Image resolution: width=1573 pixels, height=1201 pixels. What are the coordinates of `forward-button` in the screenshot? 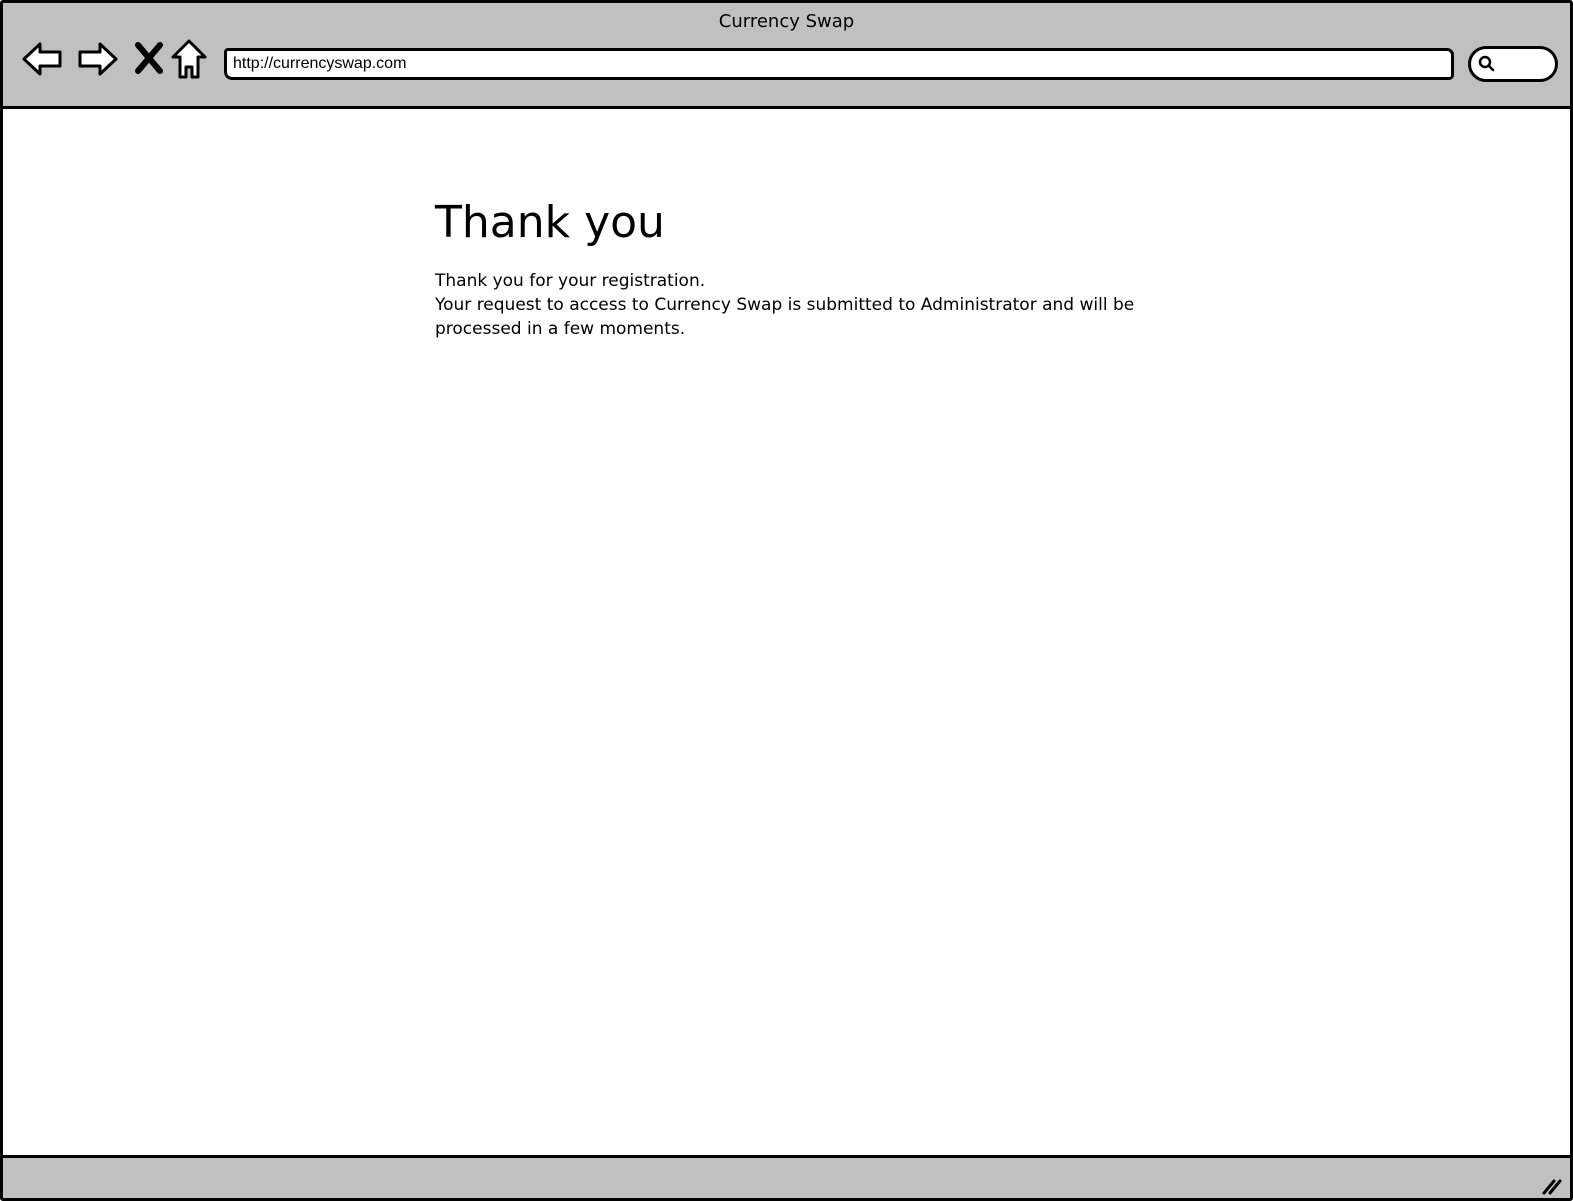 It's located at (97, 59).